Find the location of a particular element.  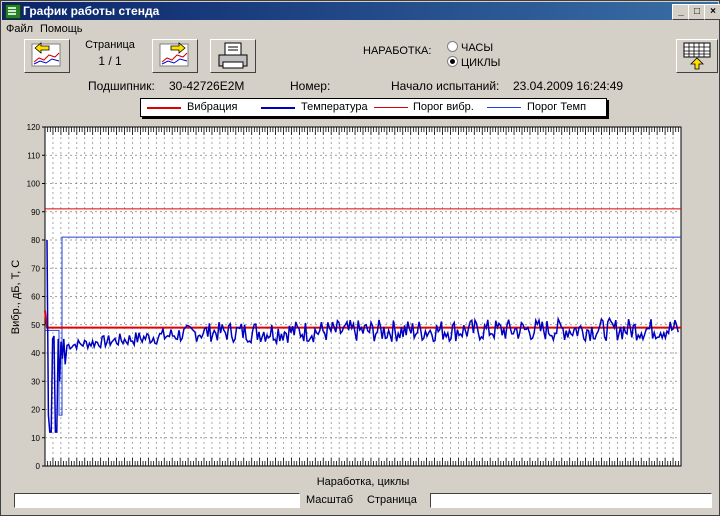

title-bar: График работы стенда _ □ × is located at coordinates (361, 11).